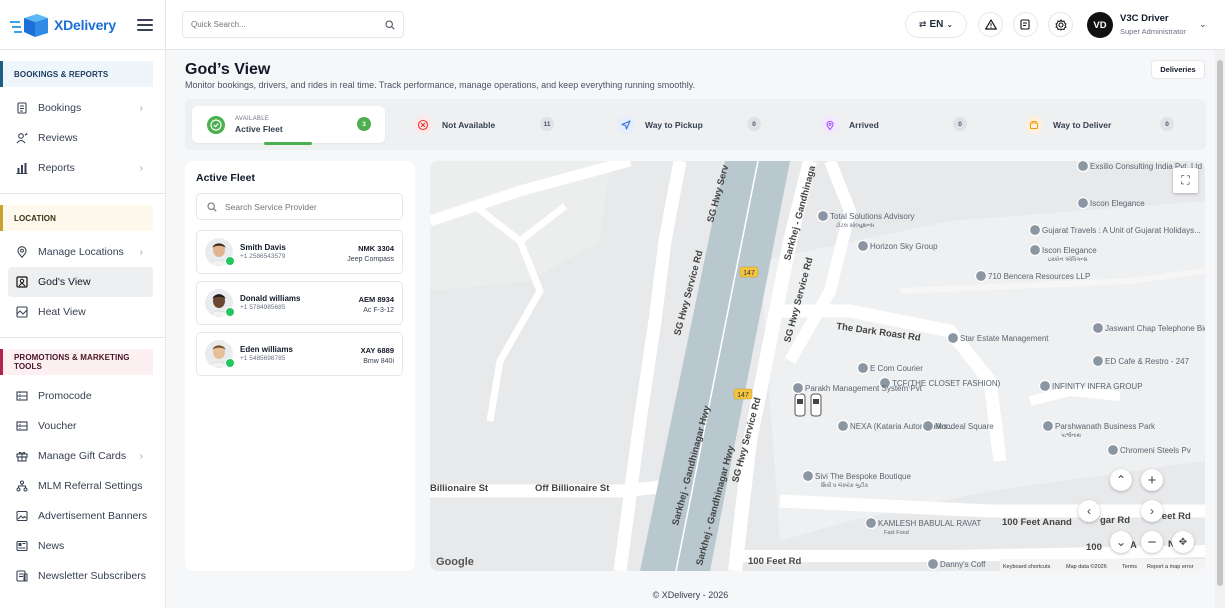 The image size is (1225, 608). I want to click on map-place-name: Total Solutions Advisory, so click(872, 216).